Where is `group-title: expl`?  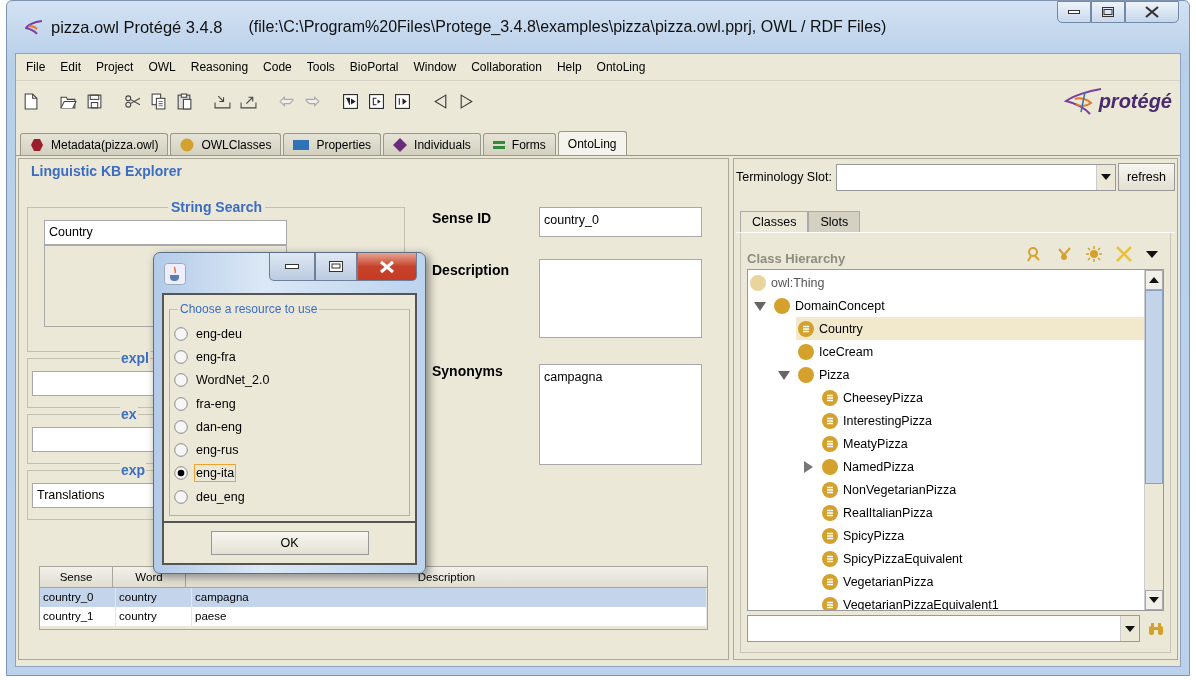
group-title: expl is located at coordinates (135, 358).